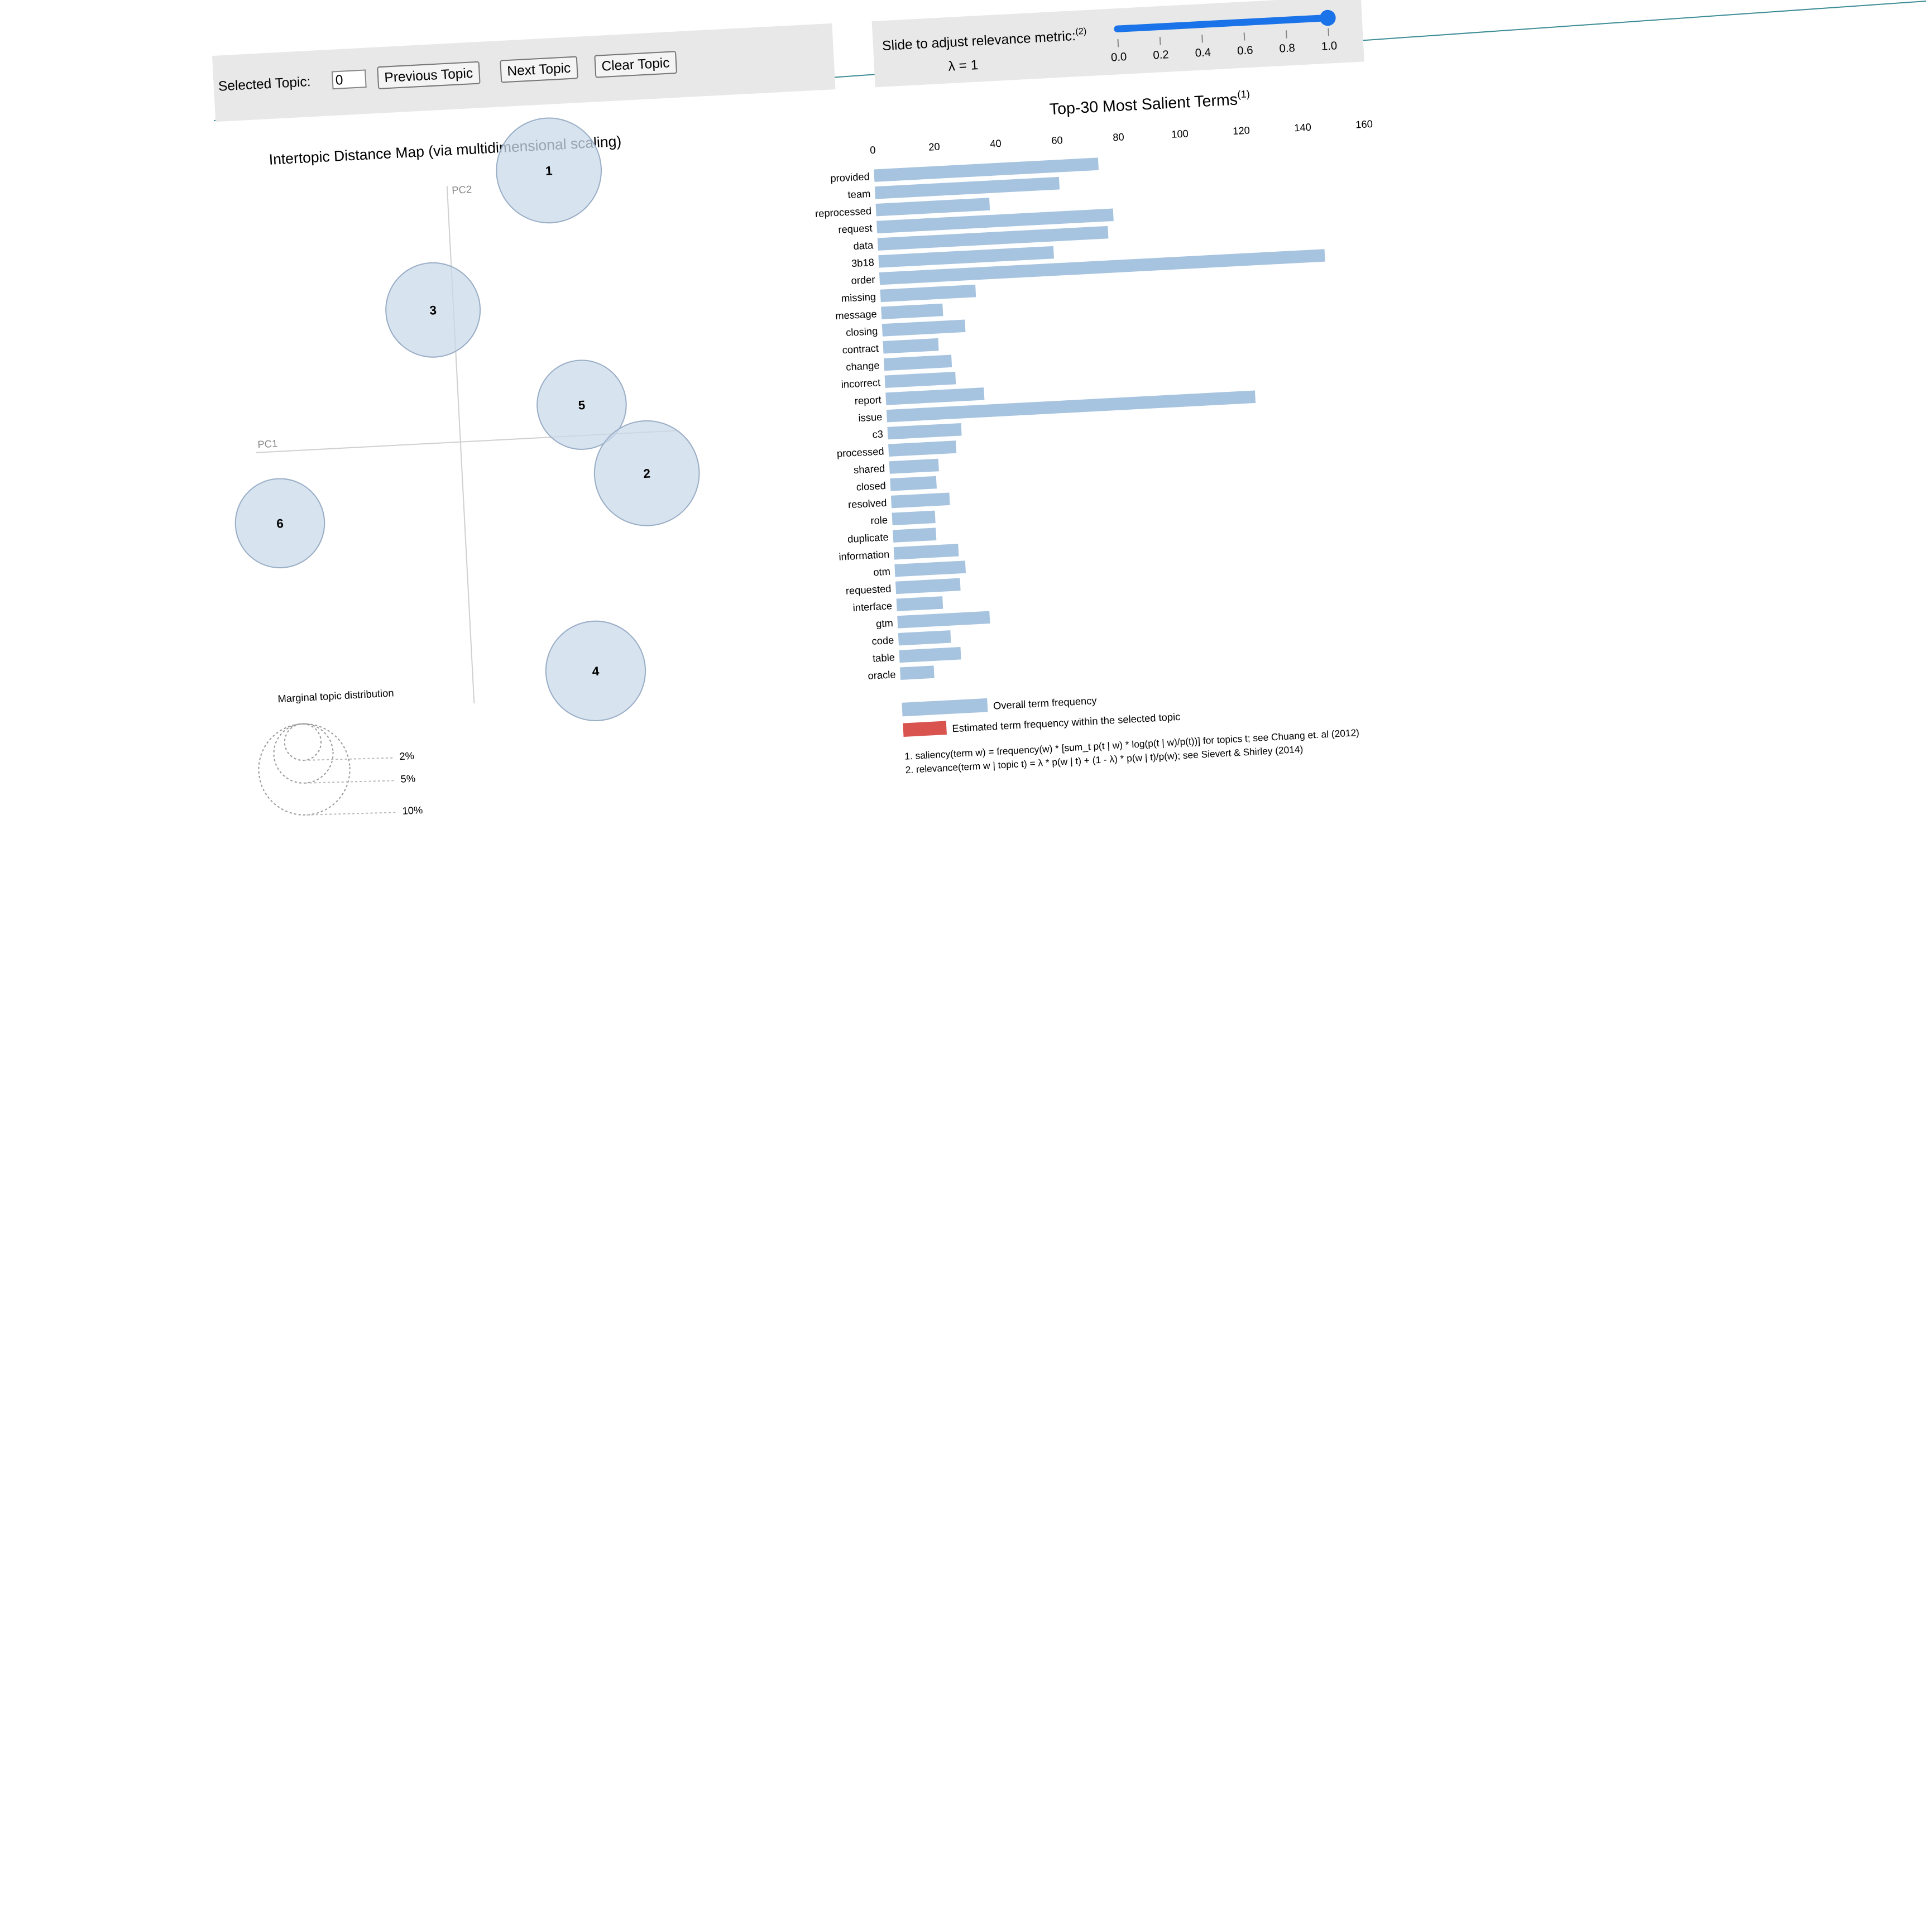  What do you see at coordinates (582, 405) in the screenshot?
I see `topic-circle-label: 5` at bounding box center [582, 405].